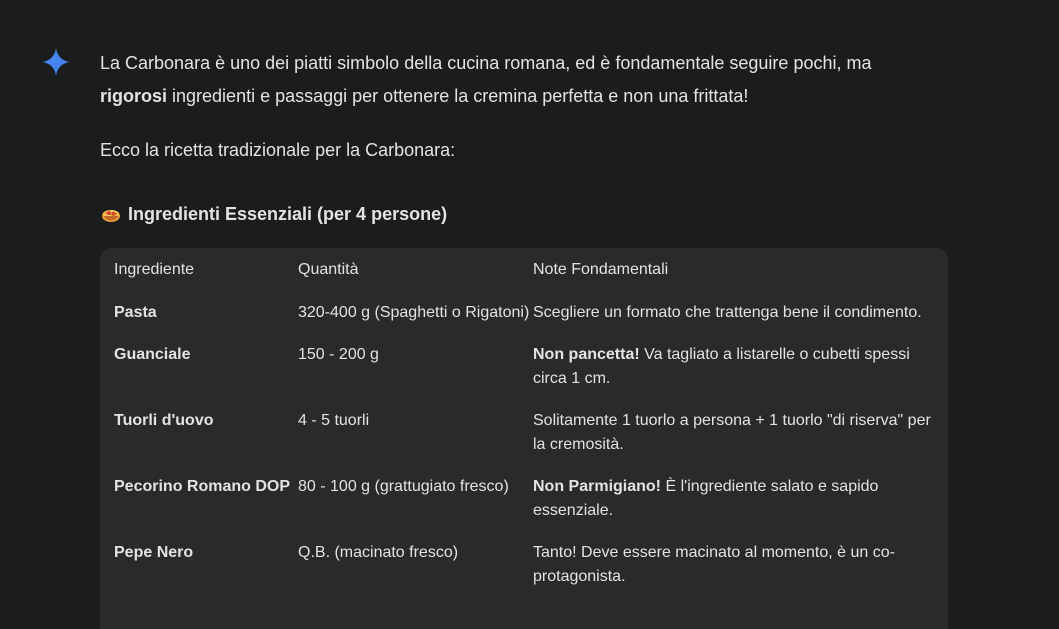 This screenshot has height=629, width=1059. I want to click on note-bold: Non Parmigiano!, so click(597, 486).